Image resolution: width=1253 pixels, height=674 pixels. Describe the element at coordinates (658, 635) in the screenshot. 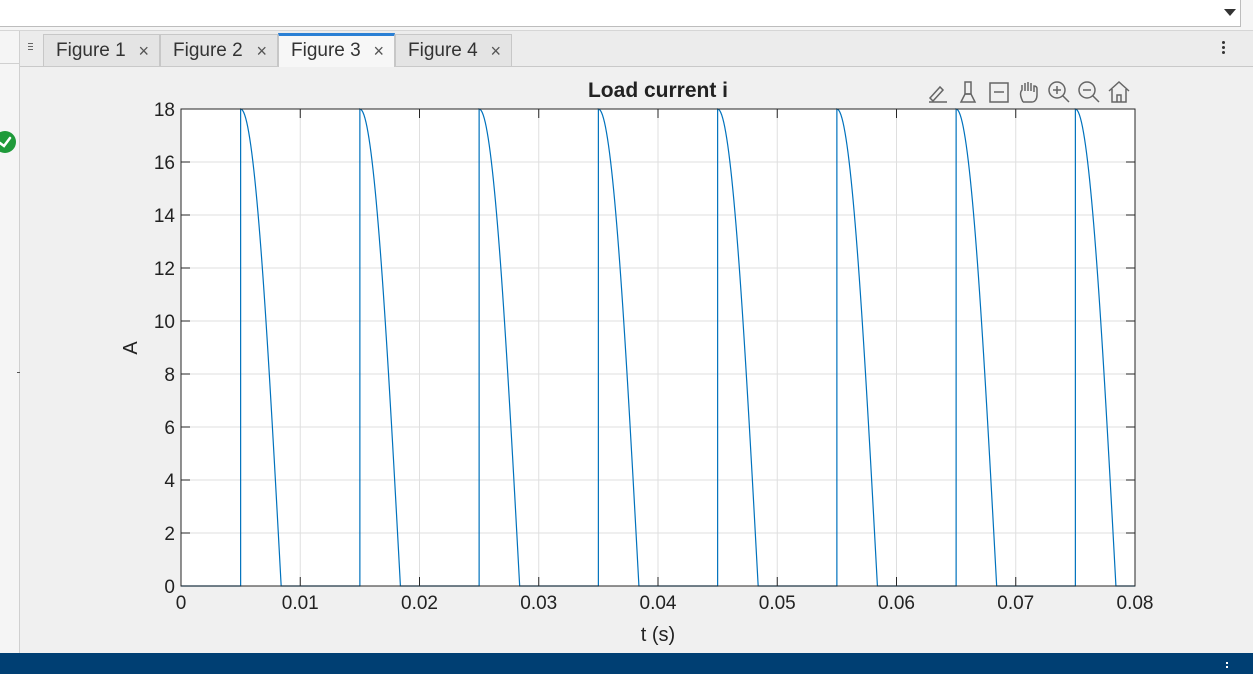

I see `x-axis-label: t (s)` at that location.